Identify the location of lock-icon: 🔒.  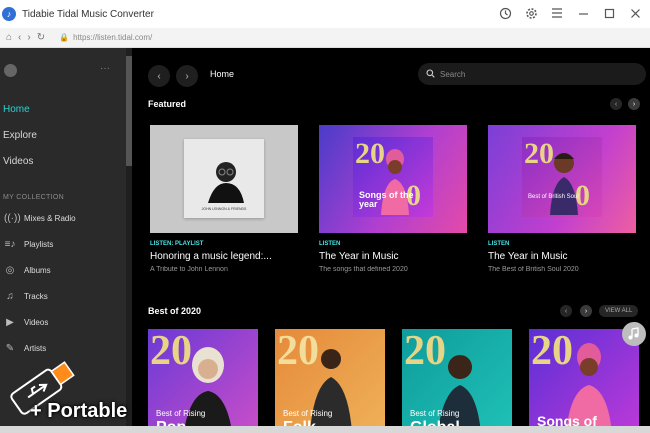
(64, 37).